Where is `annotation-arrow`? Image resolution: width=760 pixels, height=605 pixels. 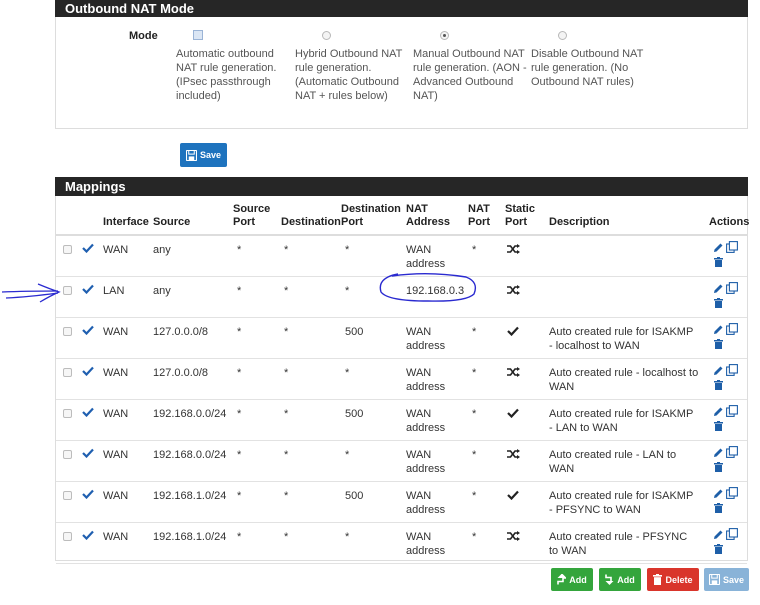 annotation-arrow is located at coordinates (31, 293).